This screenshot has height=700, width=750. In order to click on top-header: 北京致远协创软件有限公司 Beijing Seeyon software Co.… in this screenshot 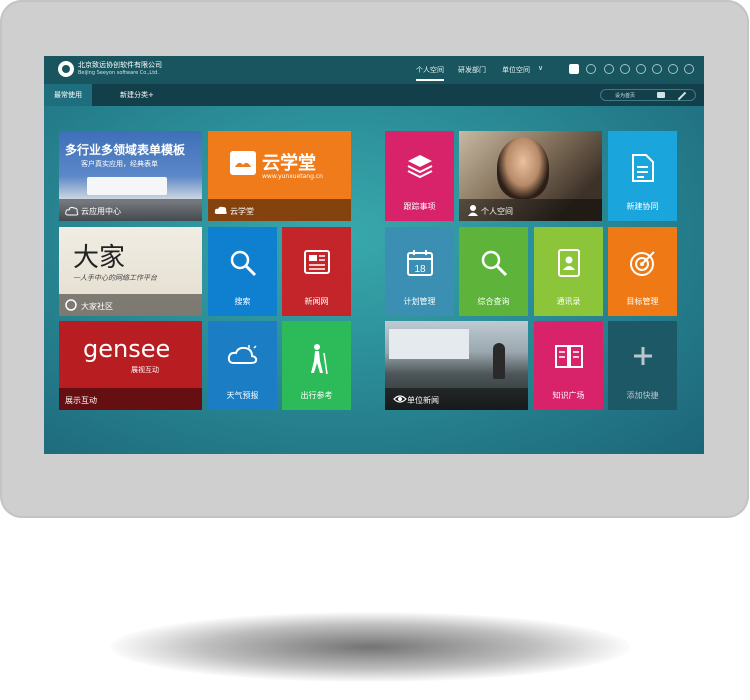, I will do `click(374, 70)`.